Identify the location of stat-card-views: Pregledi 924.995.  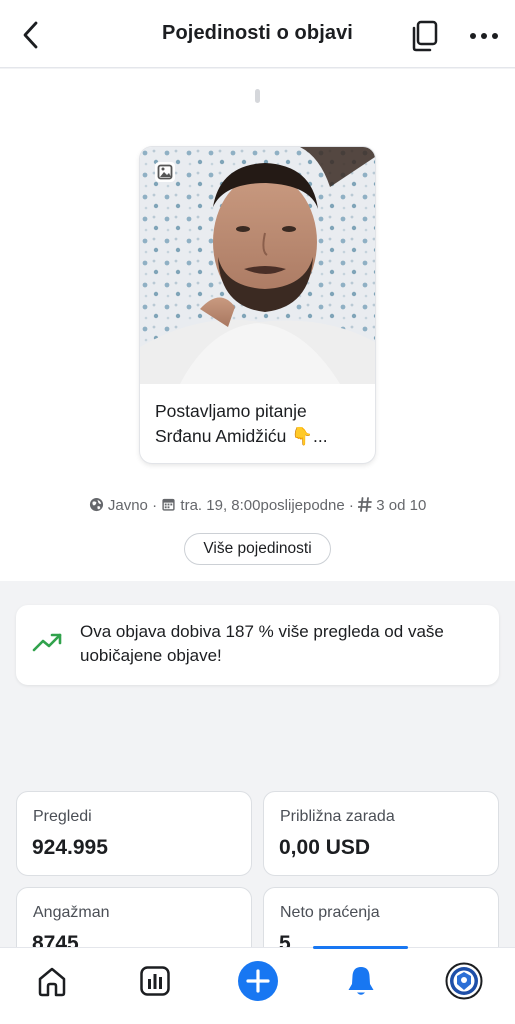
(134, 833).